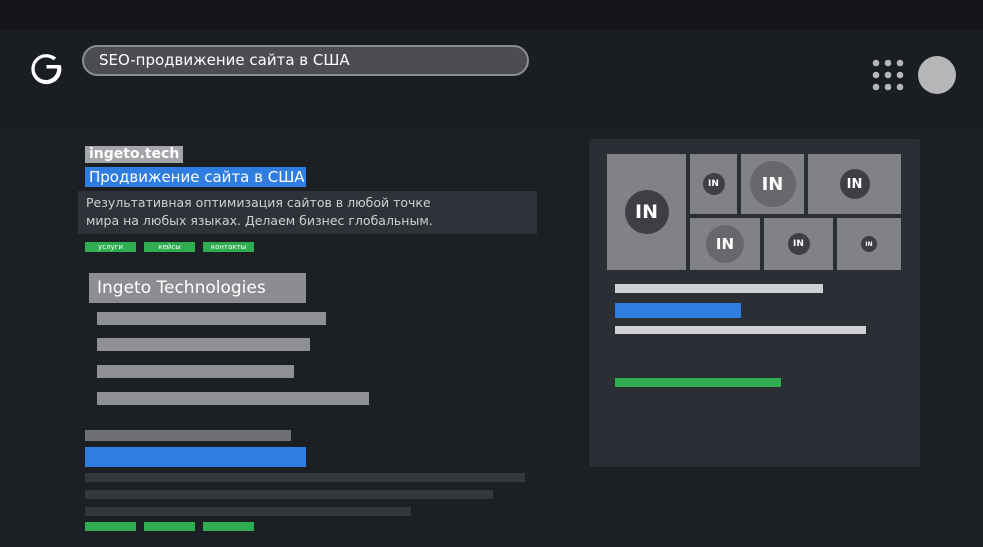 The image size is (983, 547). I want to click on panel-placeholder-action, so click(698, 382).